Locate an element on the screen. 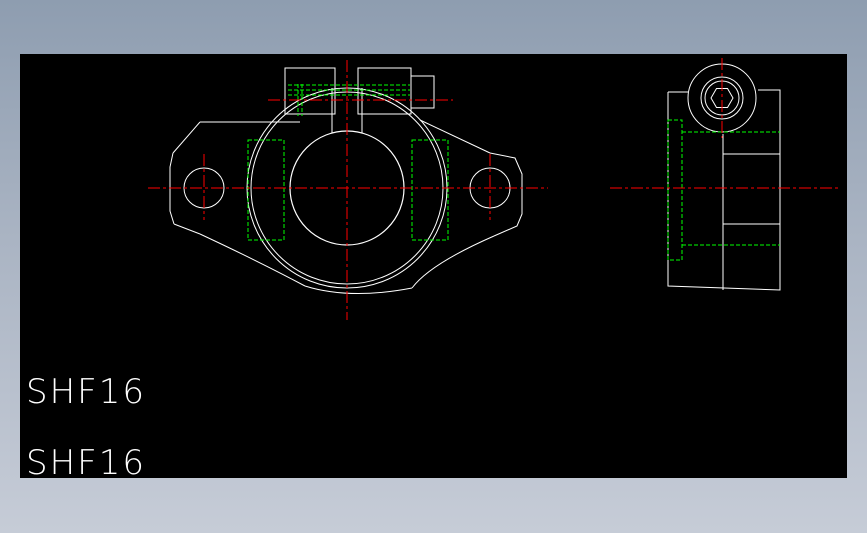  side-hidden-lines is located at coordinates (723, 190).